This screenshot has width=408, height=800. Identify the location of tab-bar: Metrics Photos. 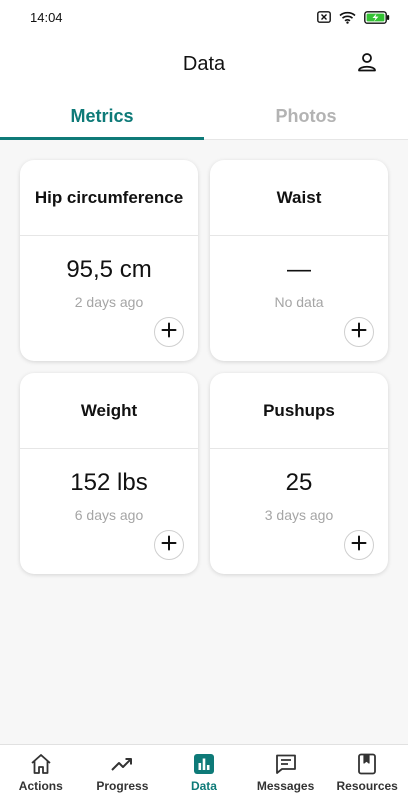
(204, 117).